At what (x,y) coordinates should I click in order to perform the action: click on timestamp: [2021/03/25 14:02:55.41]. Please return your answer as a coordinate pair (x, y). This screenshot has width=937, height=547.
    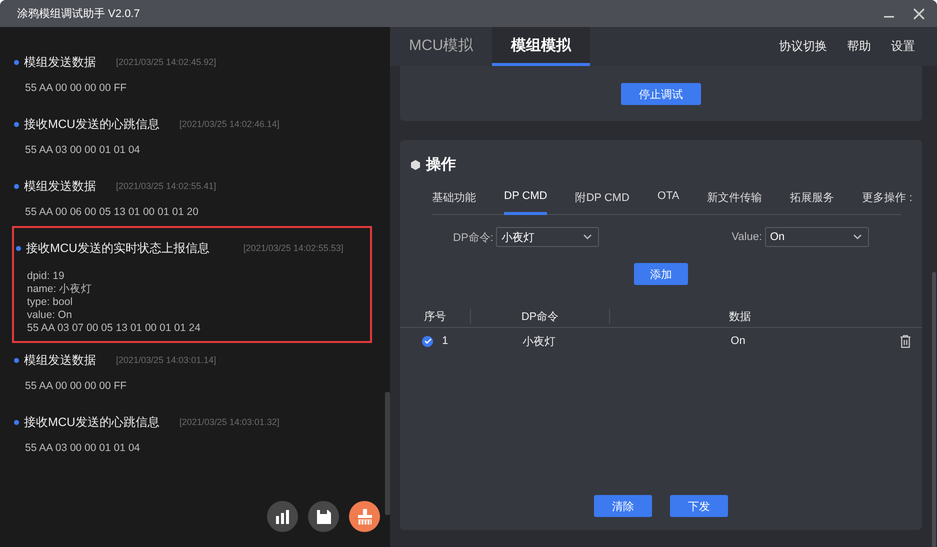
    Looking at the image, I should click on (166, 186).